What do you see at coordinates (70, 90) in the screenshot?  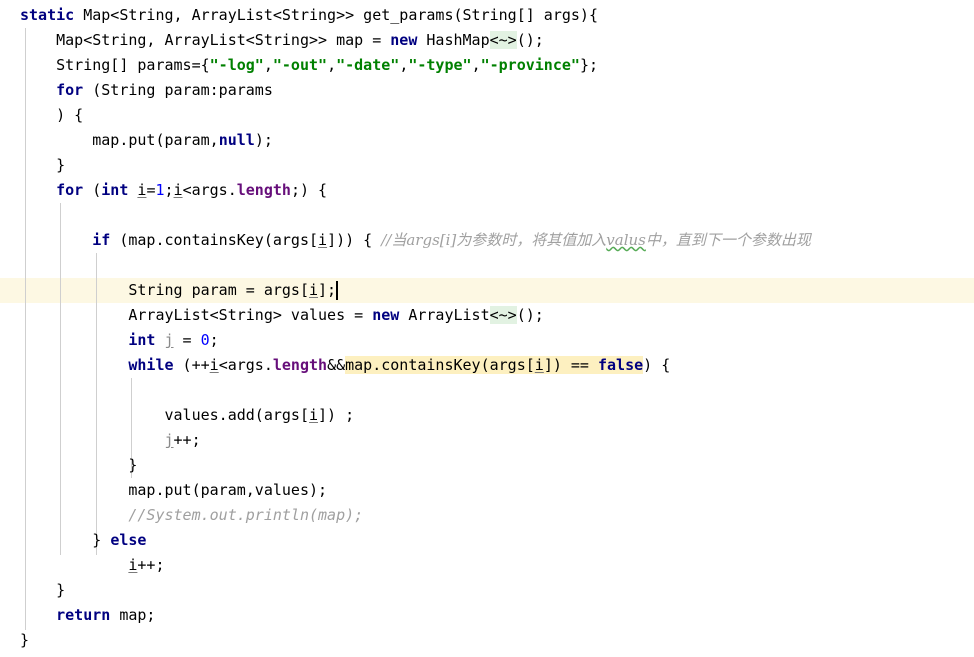 I see `token-keyword-for: for` at bounding box center [70, 90].